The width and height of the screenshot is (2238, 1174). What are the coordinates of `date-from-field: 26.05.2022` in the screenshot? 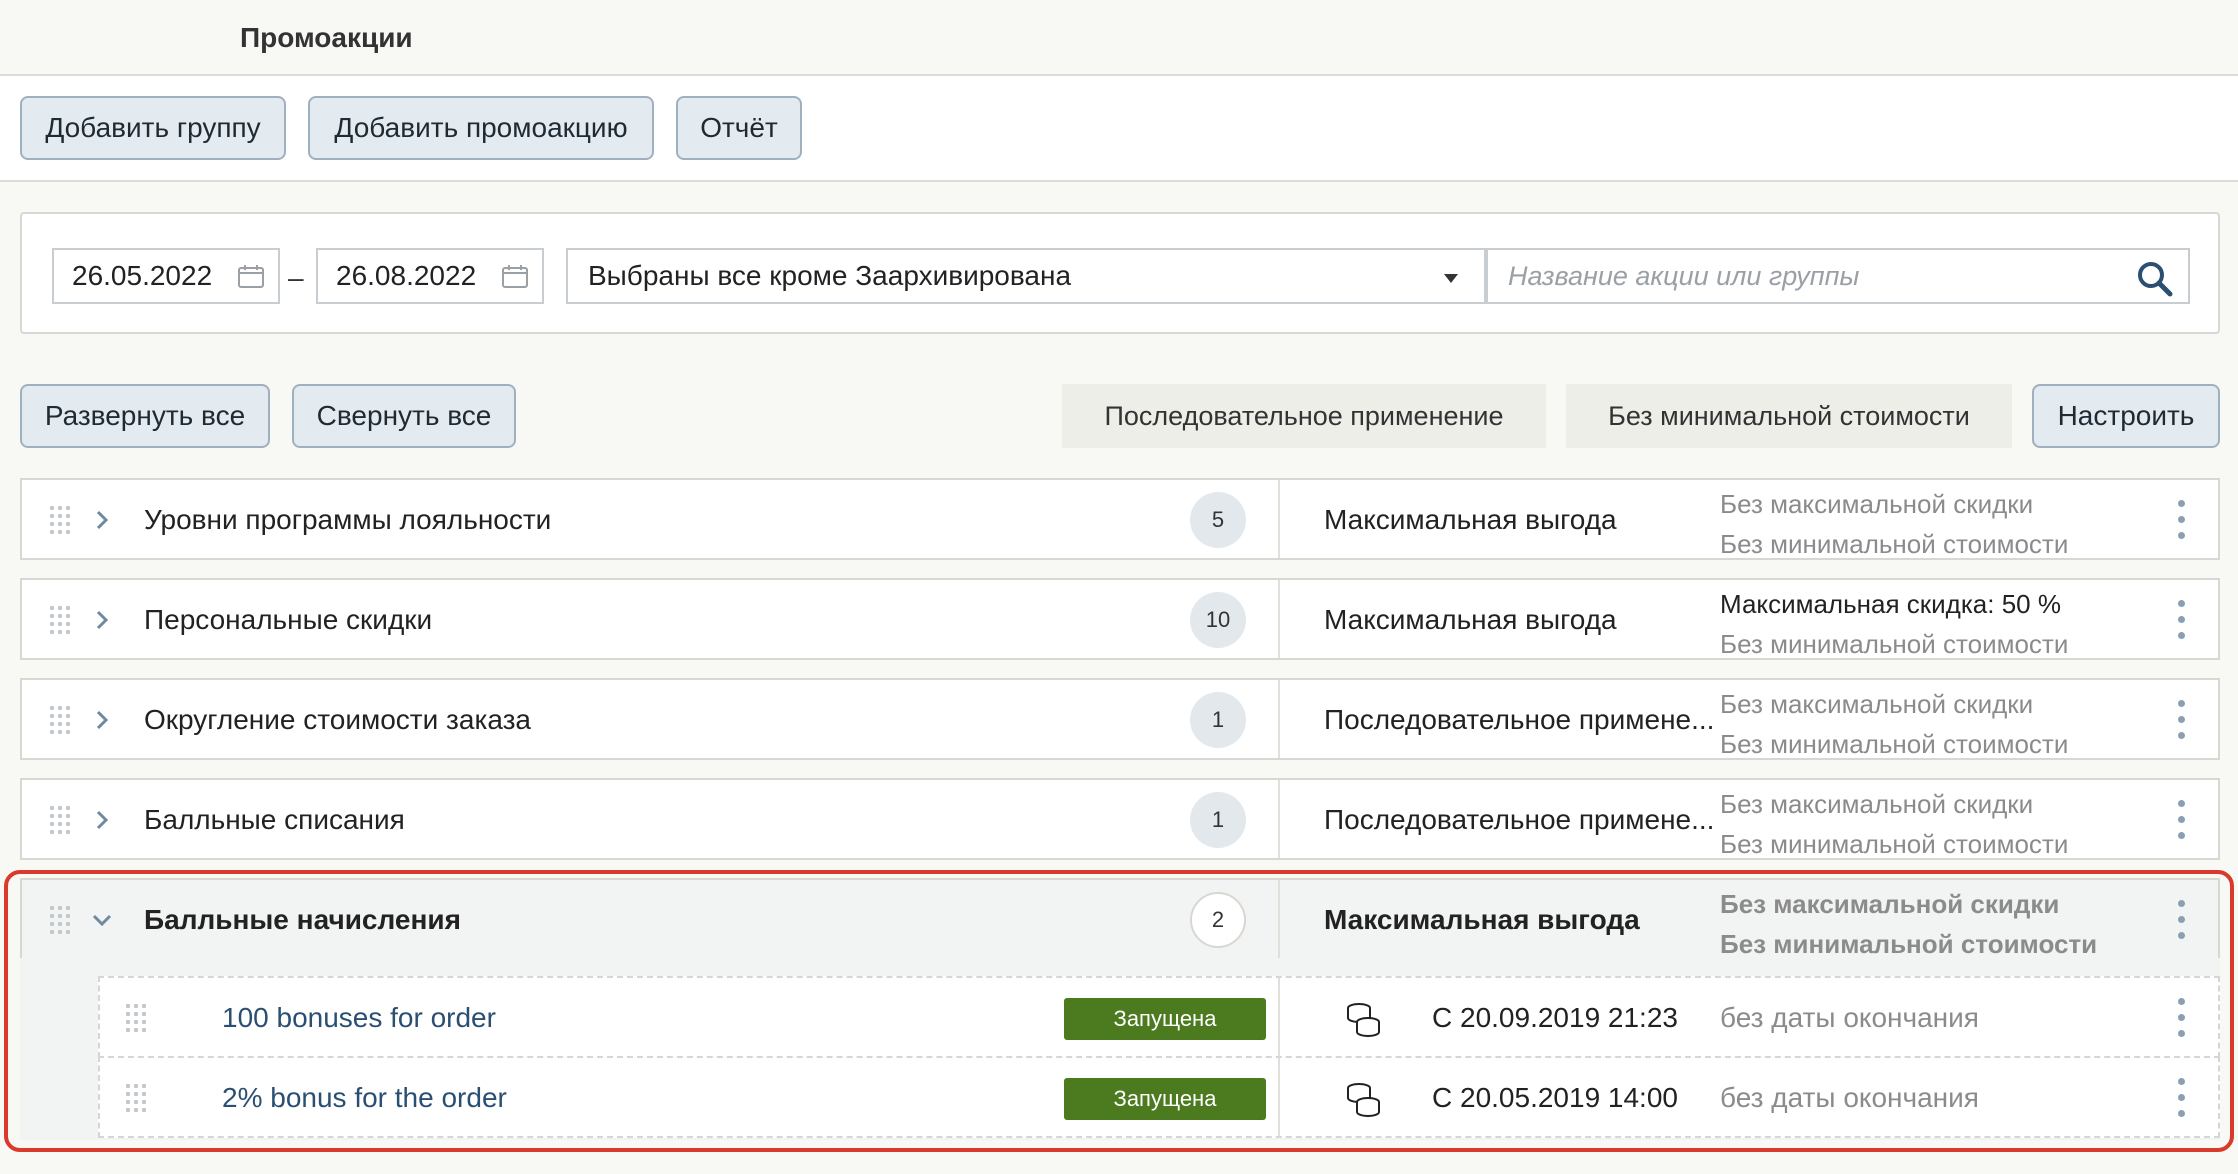 It's located at (166, 276).